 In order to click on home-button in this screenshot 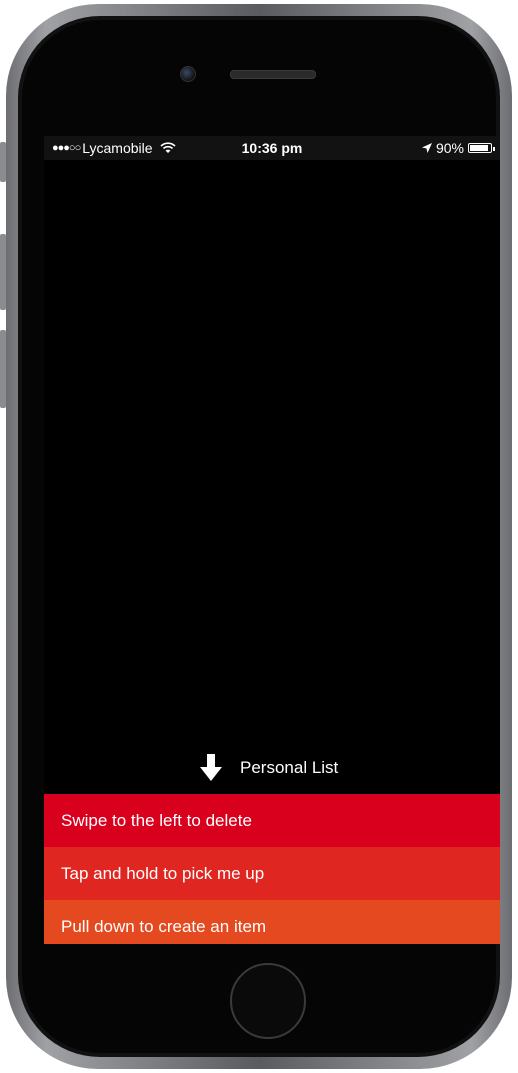, I will do `click(268, 1001)`.